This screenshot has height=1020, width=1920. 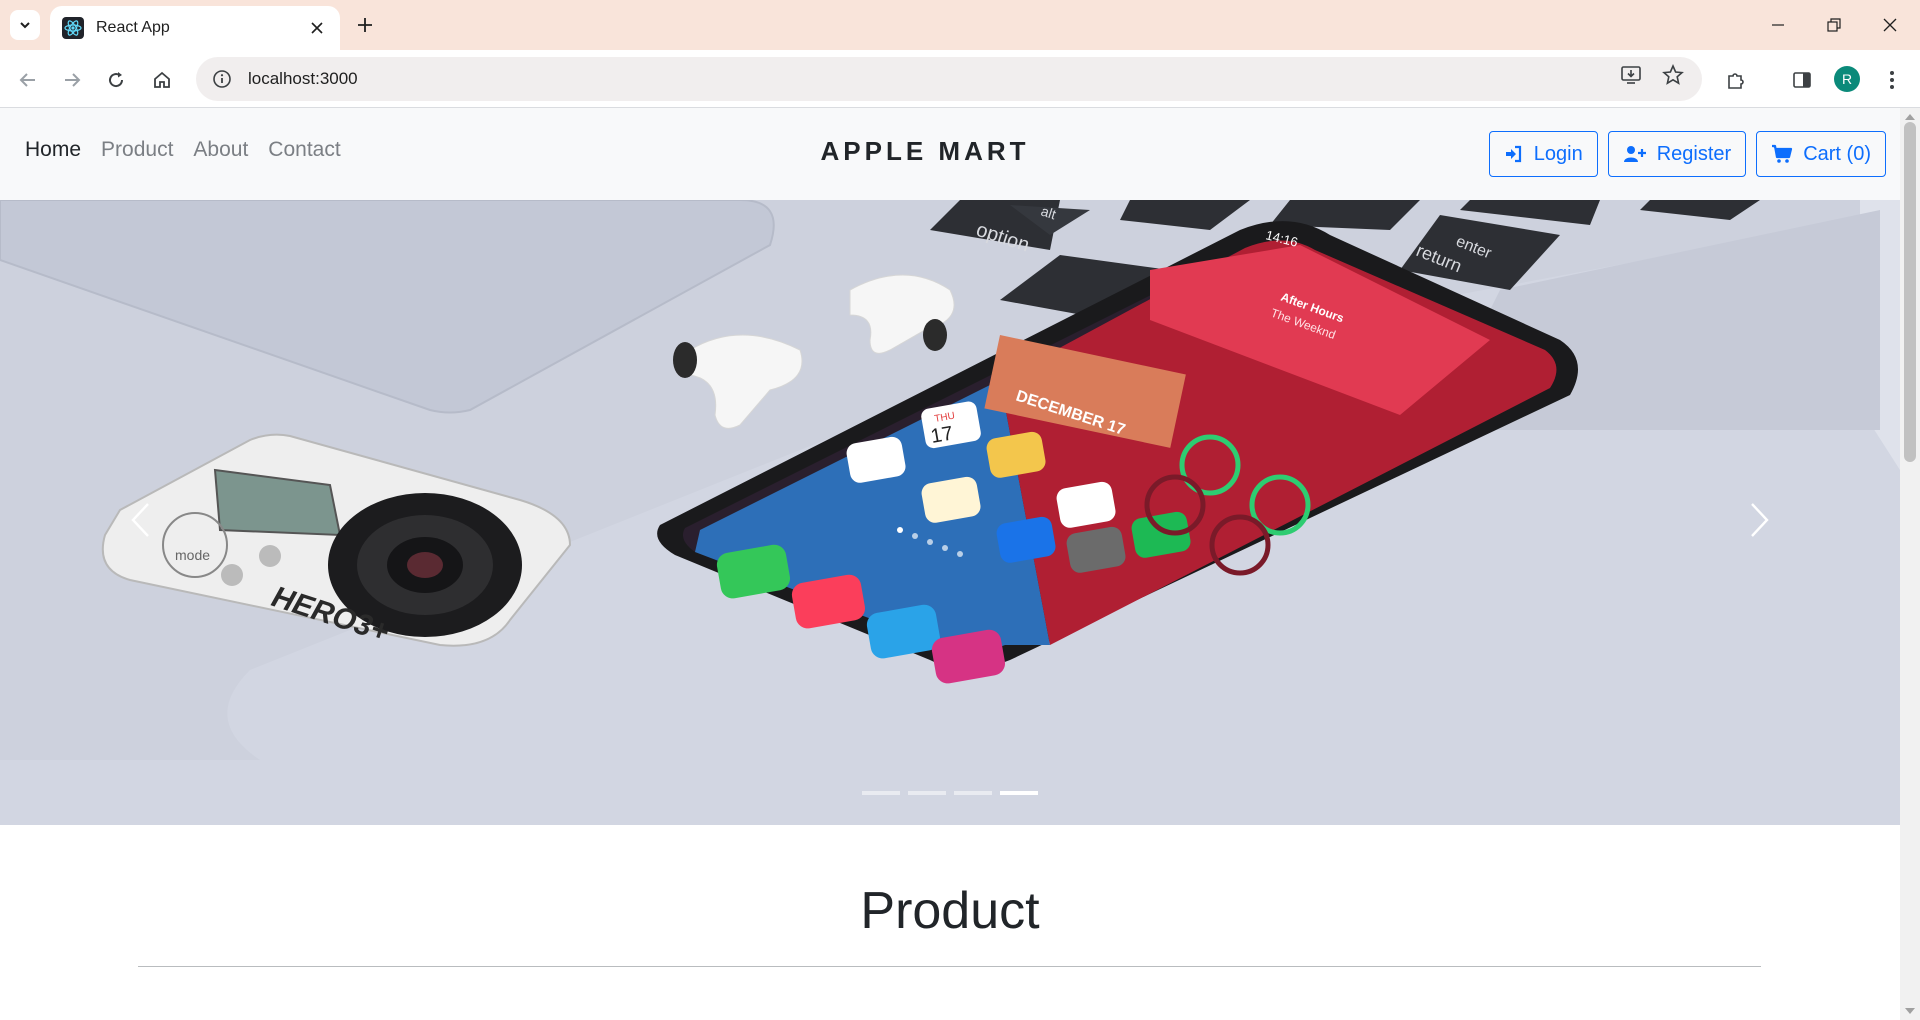 I want to click on react-logo-icon, so click(x=73, y=28).